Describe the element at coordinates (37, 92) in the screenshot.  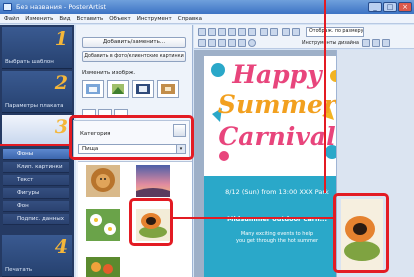
I see `step-2-poster-settings: 2 Параметры плаката` at that location.